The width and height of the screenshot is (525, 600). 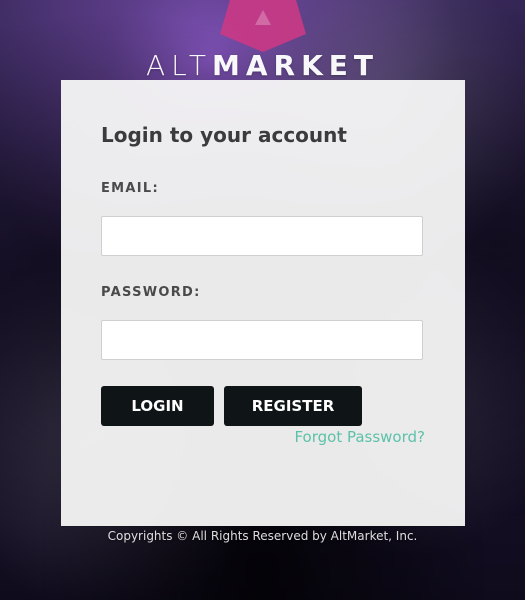 What do you see at coordinates (151, 292) in the screenshot?
I see `password-label: PASSWORD:` at bounding box center [151, 292].